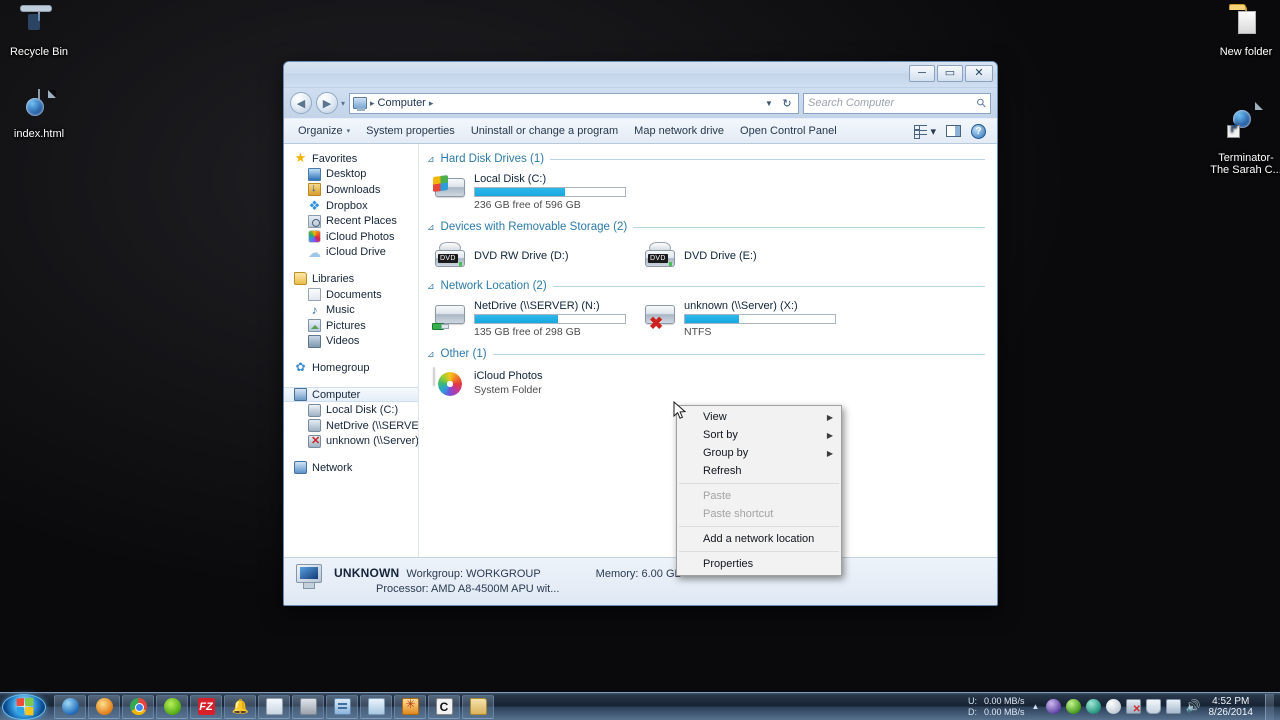 The image size is (1280, 720). I want to click on clock: 4:52 PM 8/26/2014, so click(1231, 707).